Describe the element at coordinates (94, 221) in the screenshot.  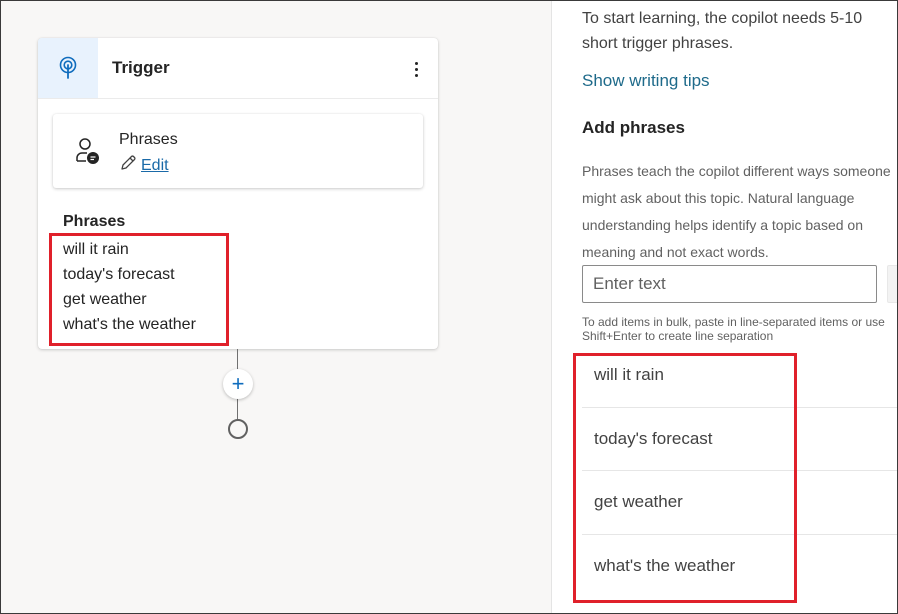
I see `phrases-heading: Phrases` at that location.